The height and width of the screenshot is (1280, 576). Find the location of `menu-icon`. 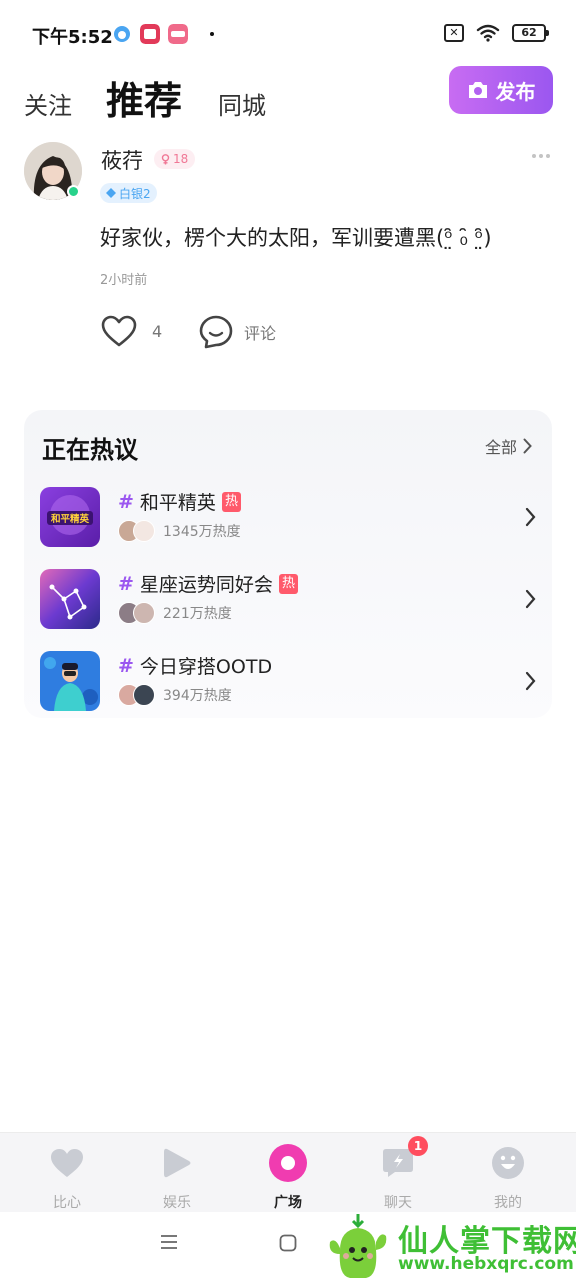

menu-icon is located at coordinates (169, 1242).